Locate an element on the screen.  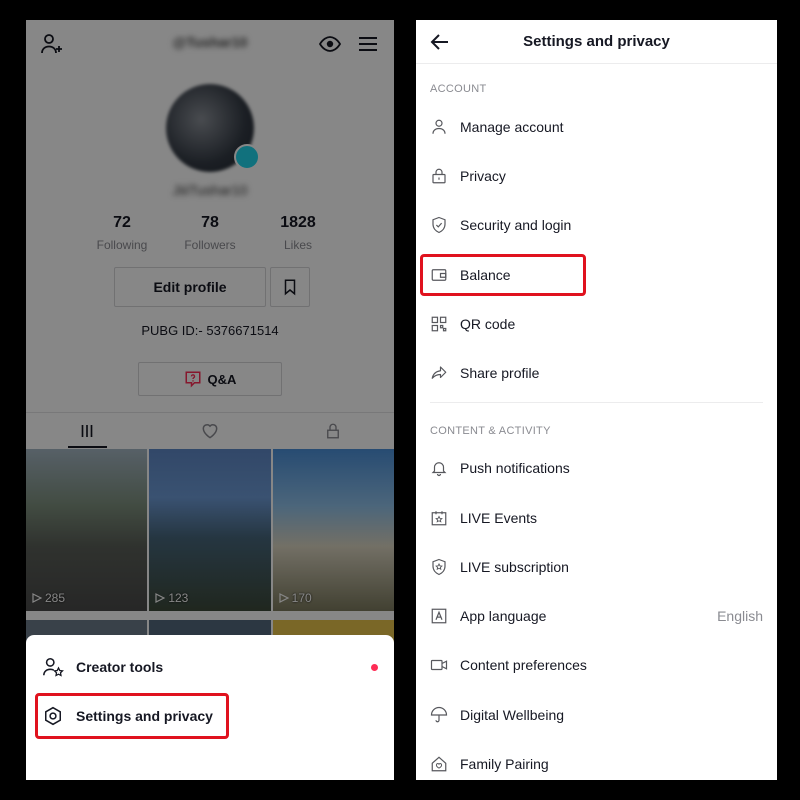
settings-item-live-events: LIVE Events is located at coordinates (596, 518).